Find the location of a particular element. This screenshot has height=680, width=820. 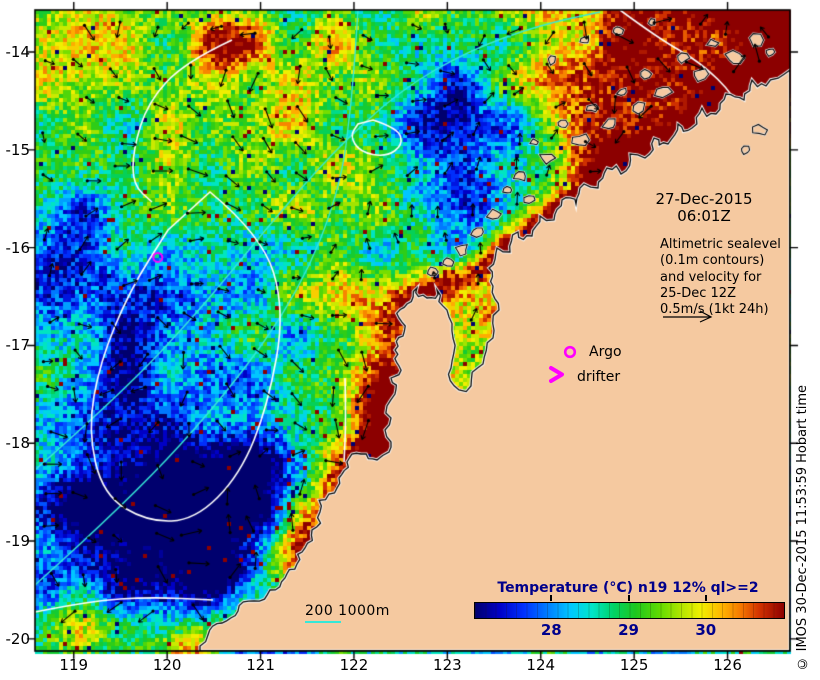

x-tick-label: 124 is located at coordinates (541, 665).